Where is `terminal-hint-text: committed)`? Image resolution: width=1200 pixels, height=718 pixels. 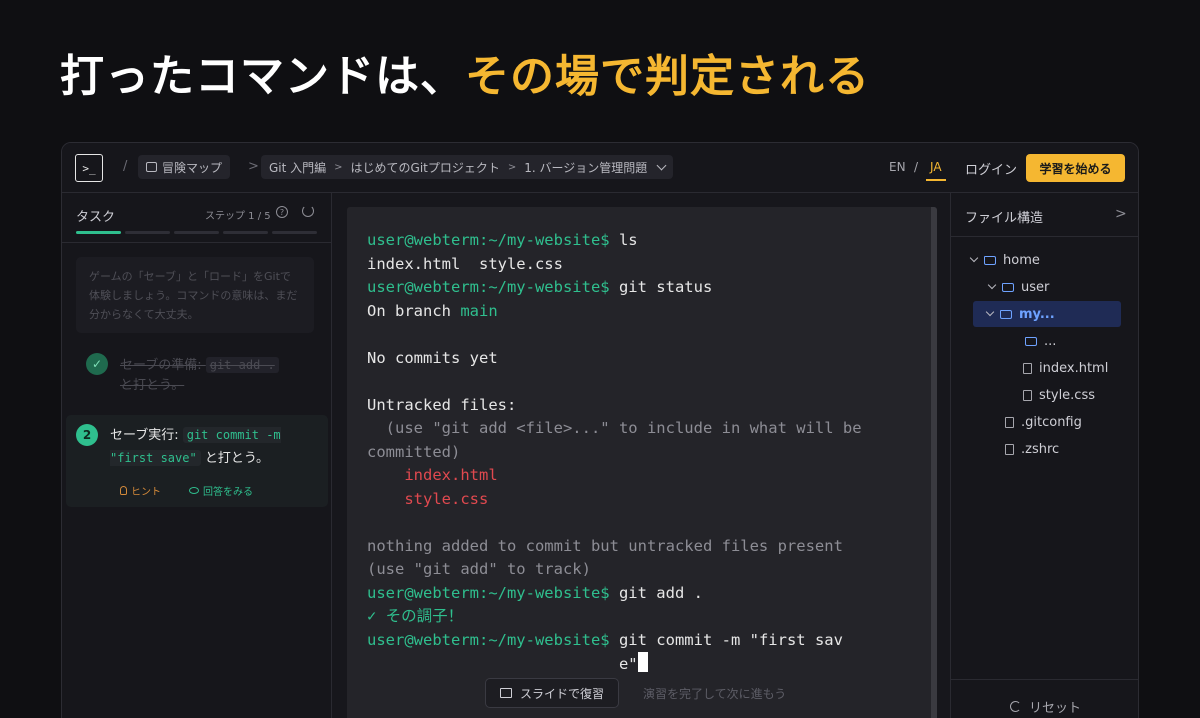
terminal-hint-text: committed) is located at coordinates (414, 451).